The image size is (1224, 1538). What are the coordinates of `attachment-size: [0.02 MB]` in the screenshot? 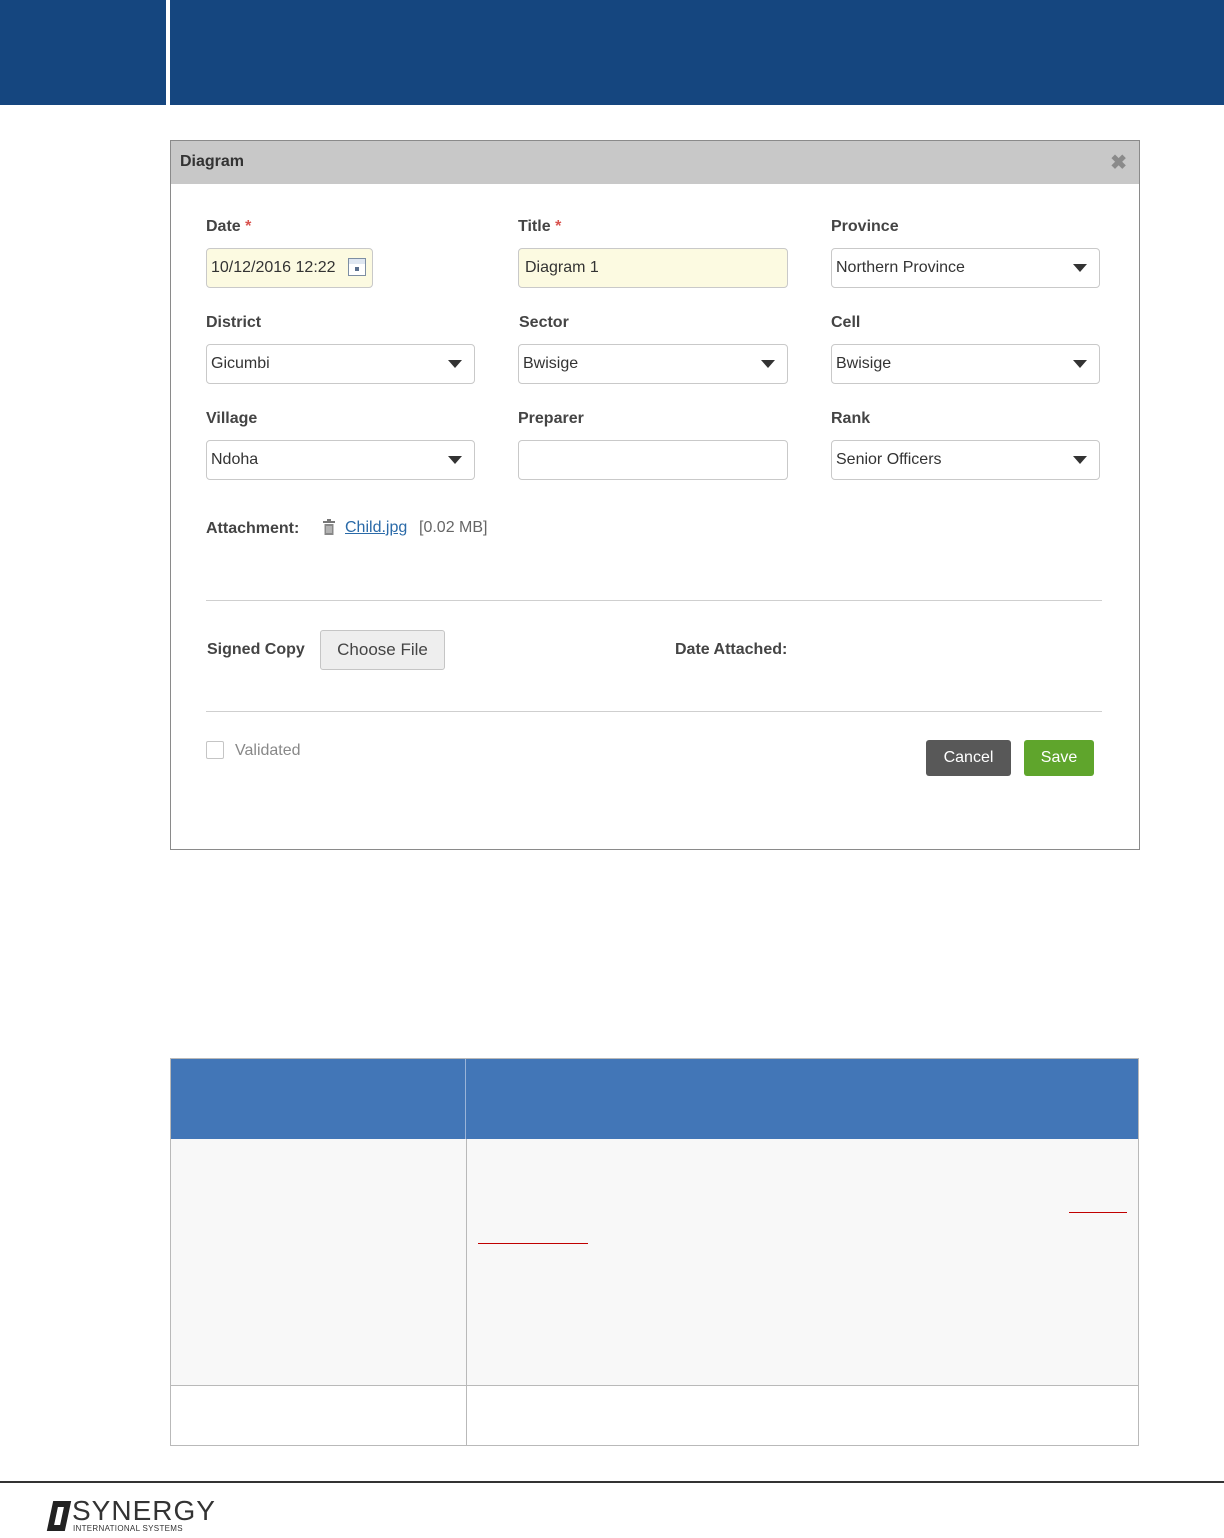 It's located at (453, 527).